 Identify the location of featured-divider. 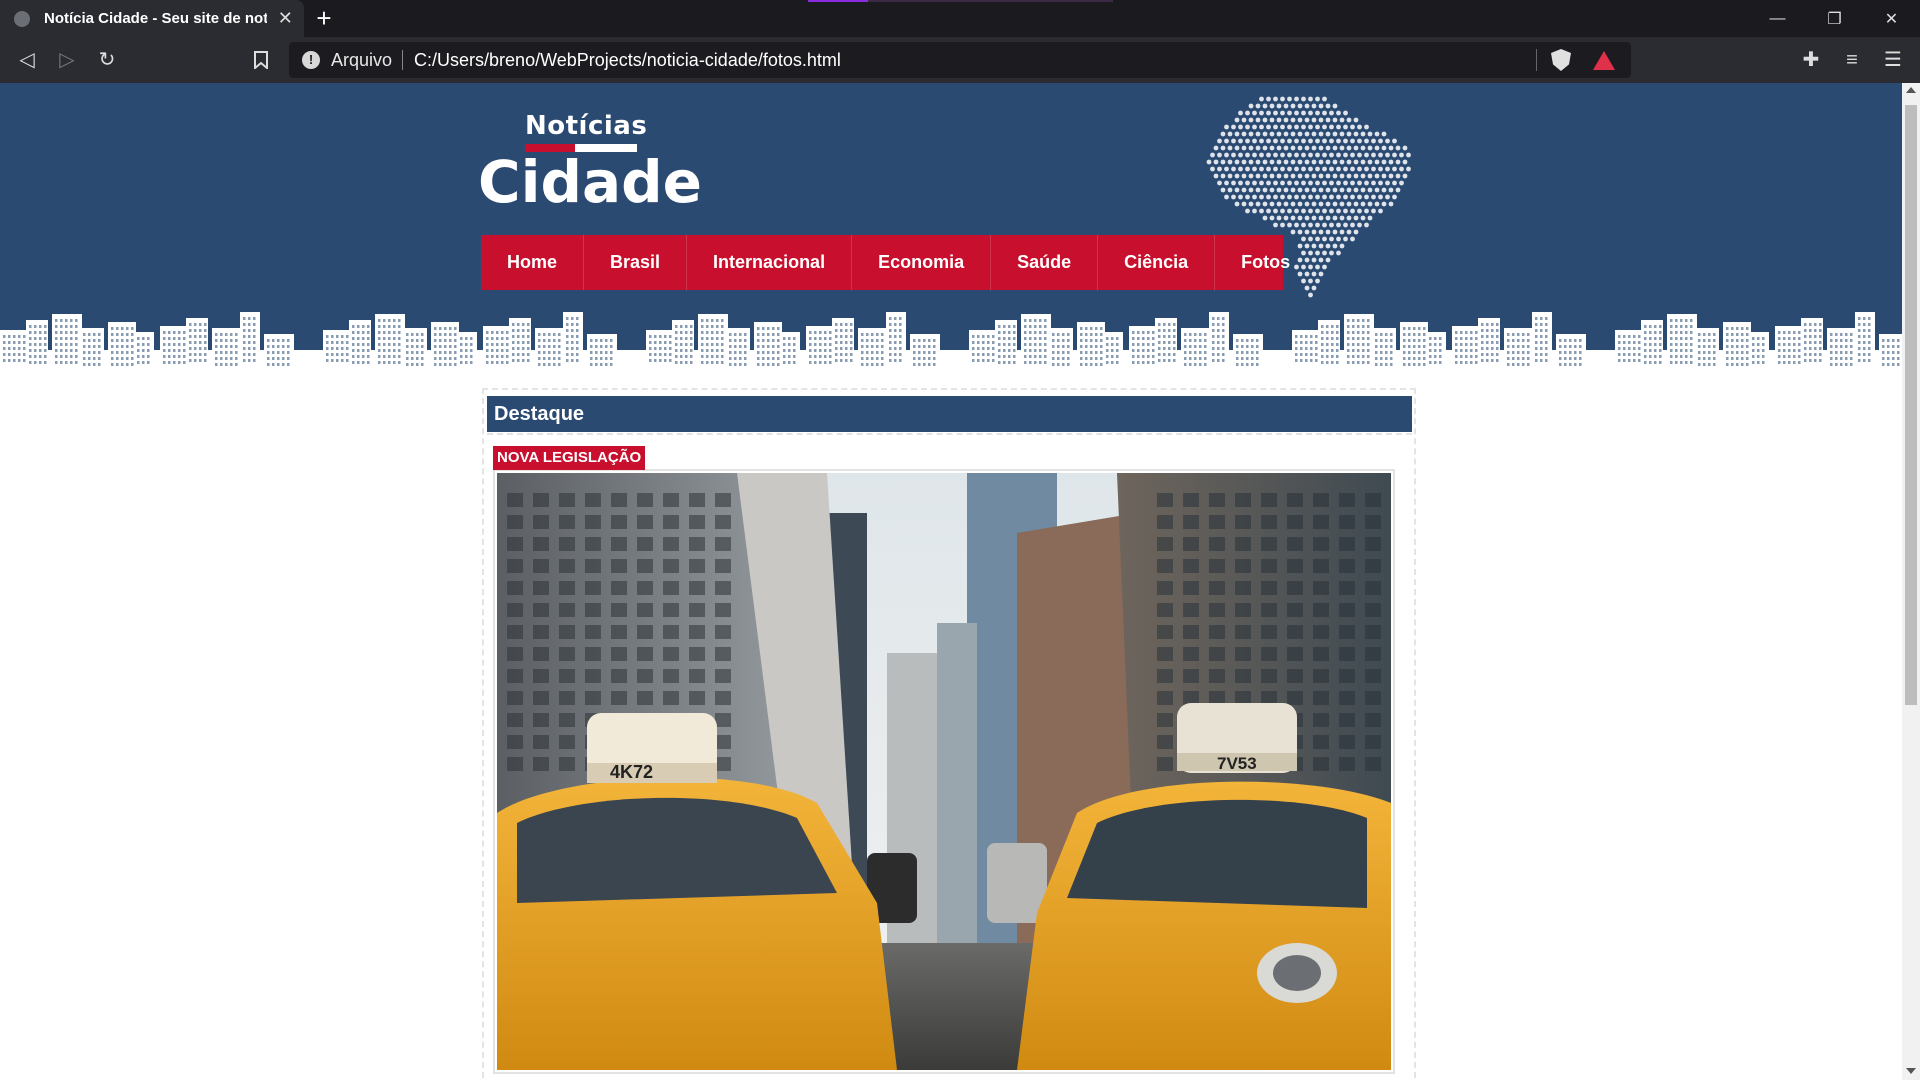
(949, 434).